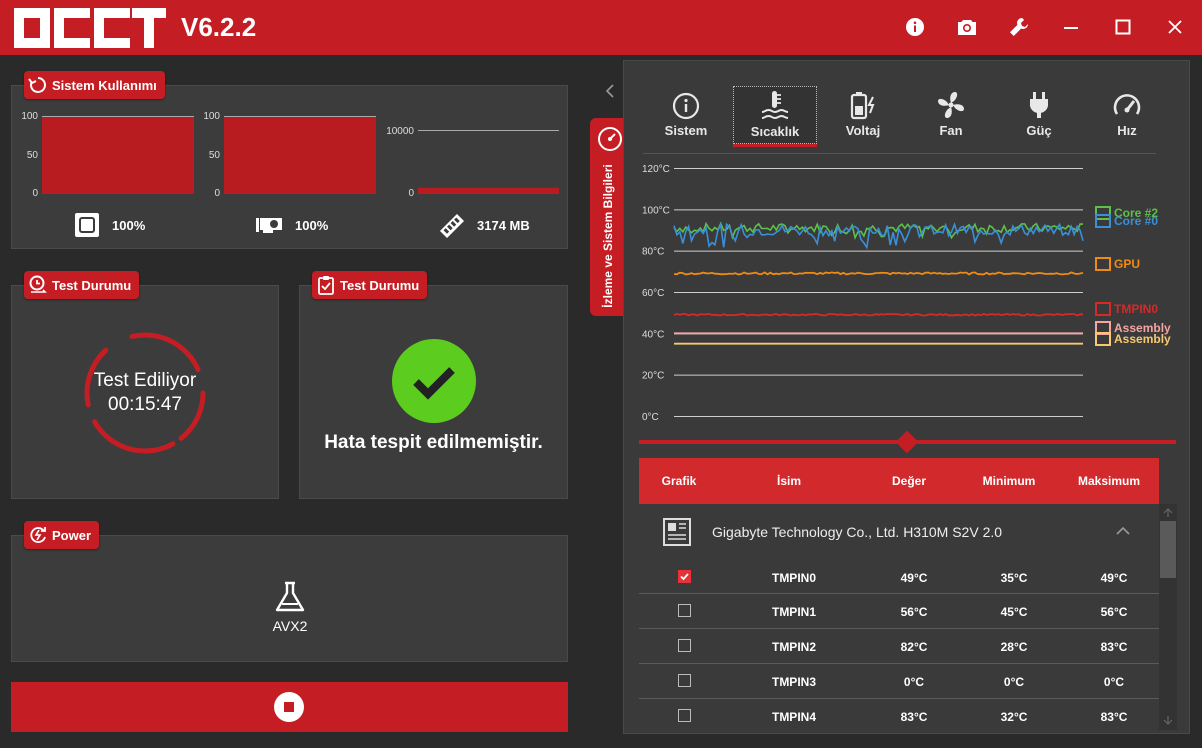 The width and height of the screenshot is (1202, 748). I want to click on gpu-tick-100: 100, so click(211, 116).